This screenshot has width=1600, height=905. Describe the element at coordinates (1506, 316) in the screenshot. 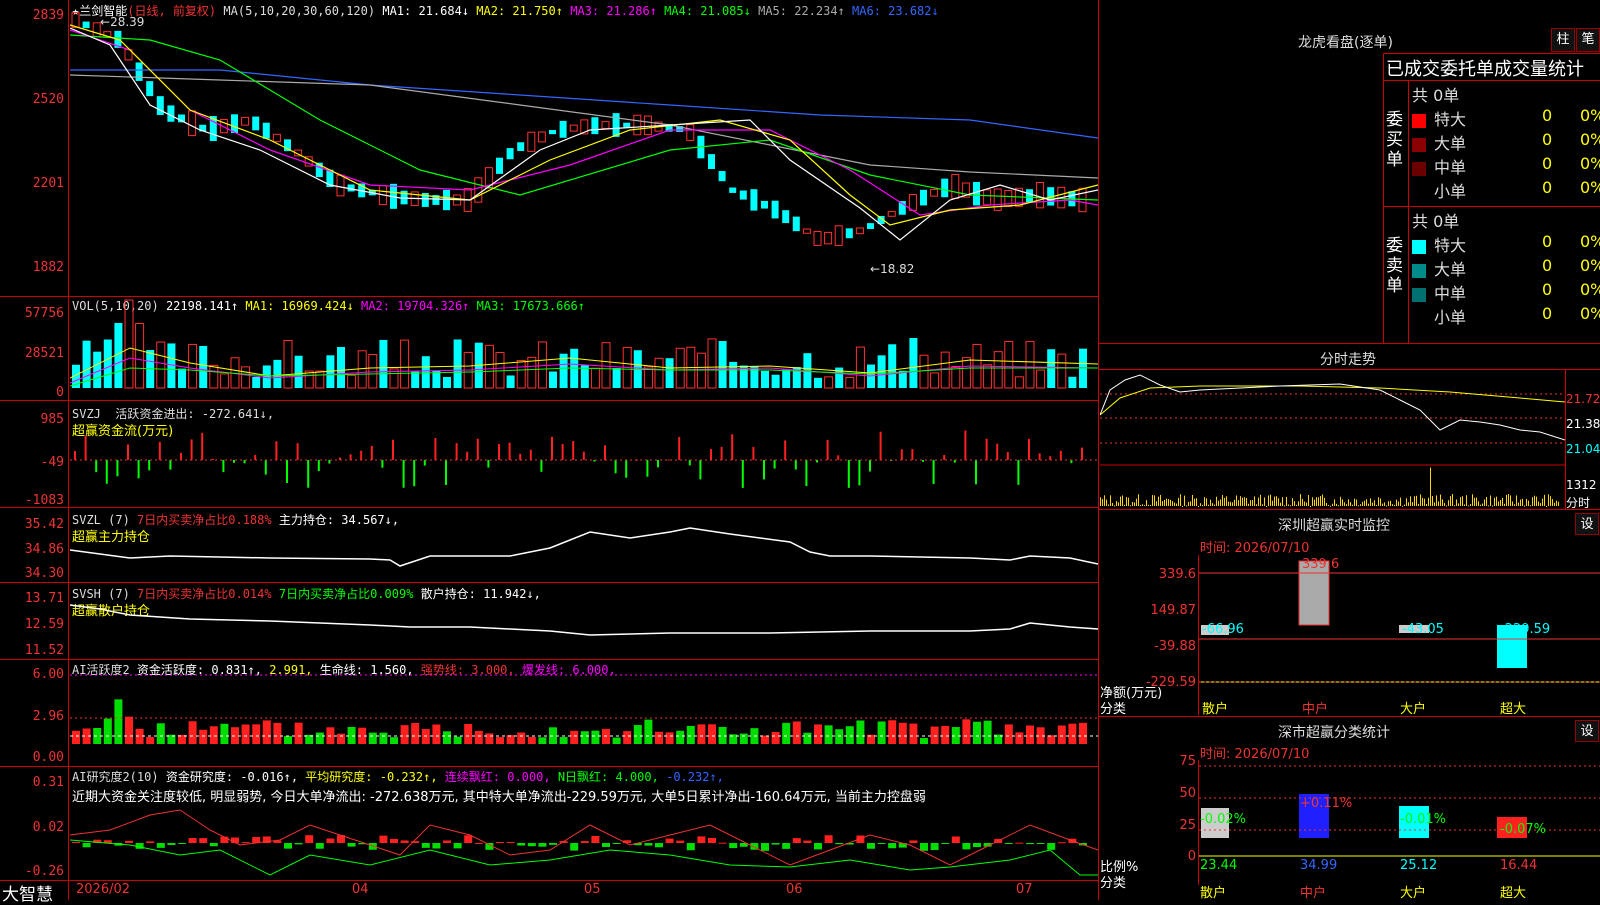

I see `sell-row-s: 小单00%` at that location.